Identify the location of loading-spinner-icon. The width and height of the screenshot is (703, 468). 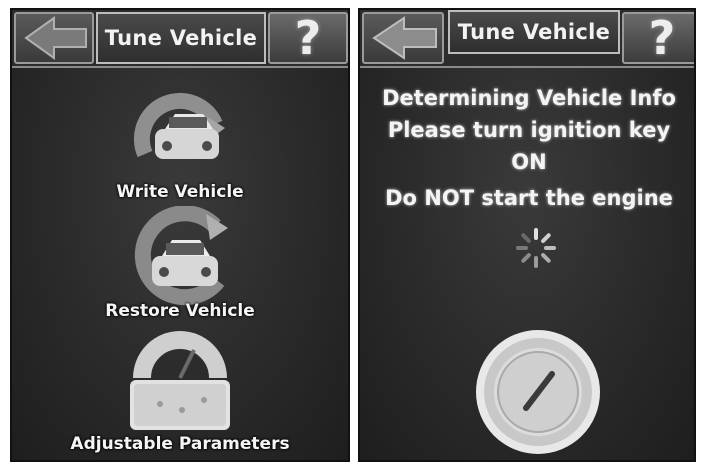
(536, 248).